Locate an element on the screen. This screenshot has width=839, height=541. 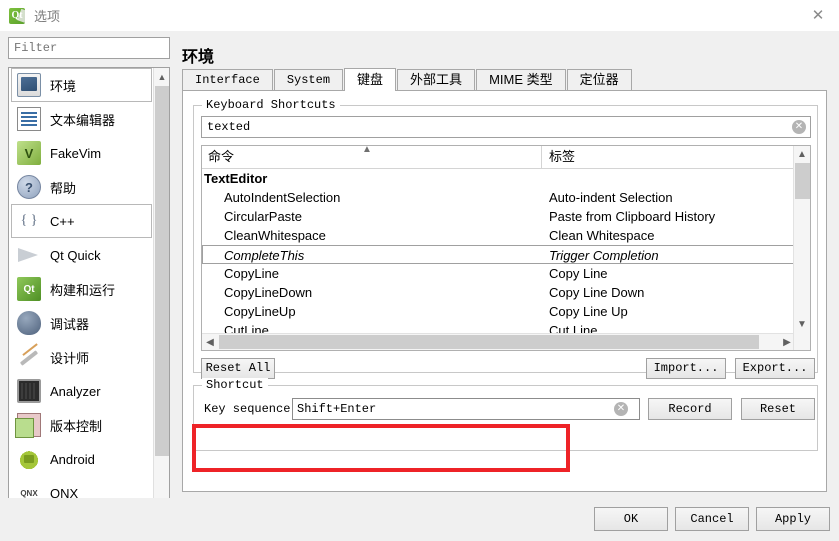
version-control-icon is located at coordinates (28, 425).